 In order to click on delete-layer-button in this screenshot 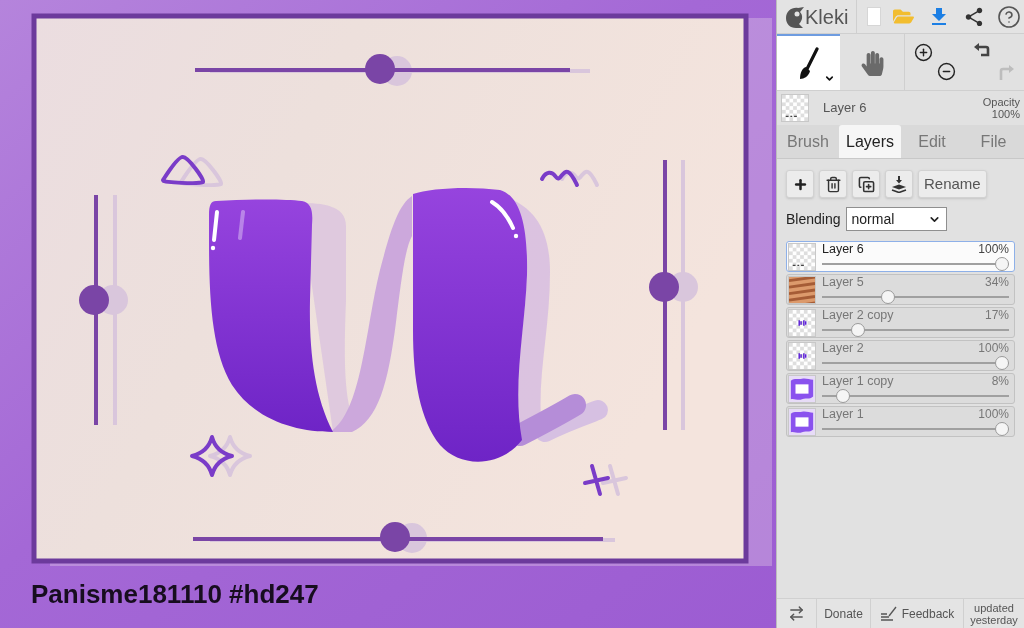, I will do `click(833, 184)`.